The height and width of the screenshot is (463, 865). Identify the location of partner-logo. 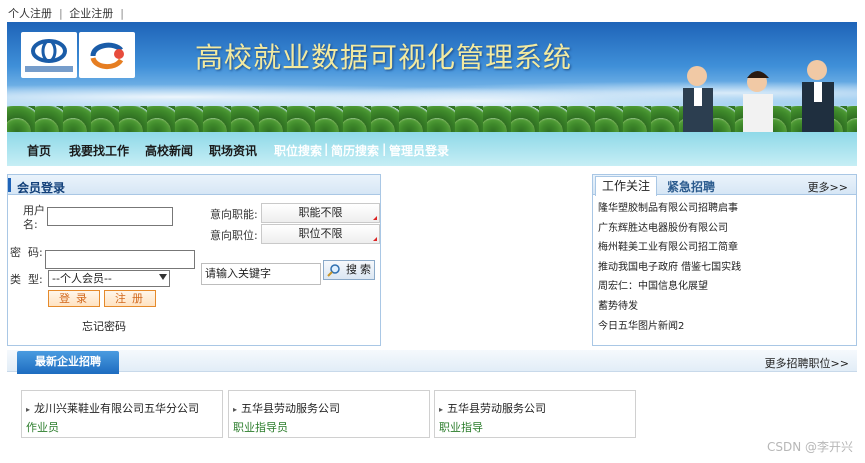
(107, 55).